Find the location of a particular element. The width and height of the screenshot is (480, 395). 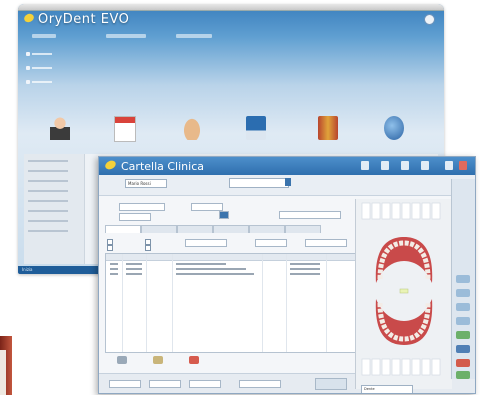

save-icon is located at coordinates (256, 128).